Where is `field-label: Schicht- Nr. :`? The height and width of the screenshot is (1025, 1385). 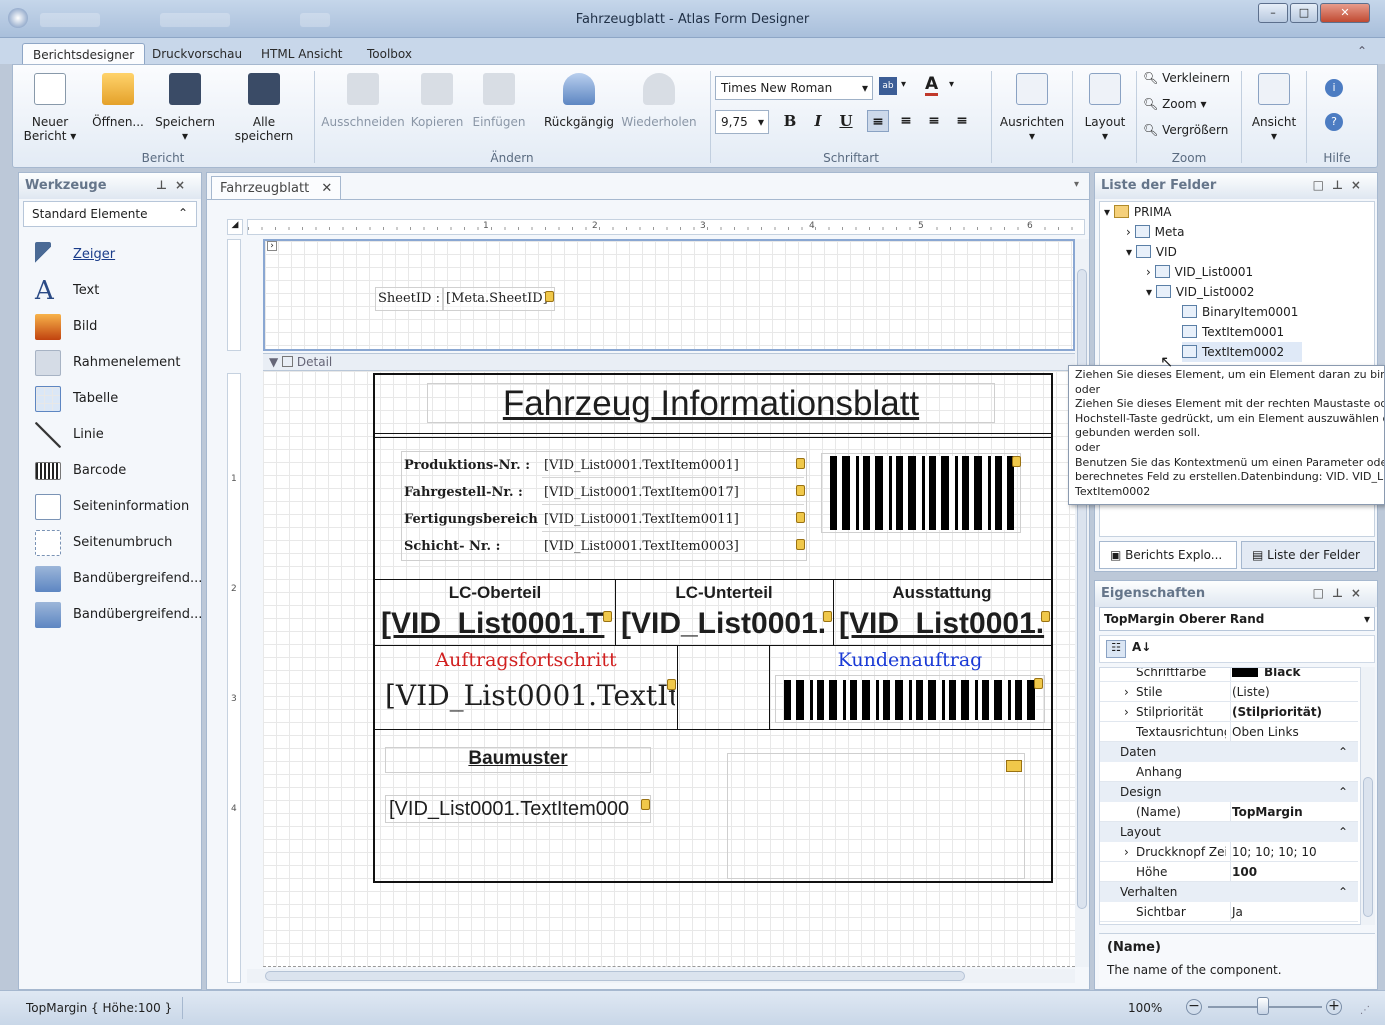 field-label: Schicht- Nr. : is located at coordinates (473, 547).